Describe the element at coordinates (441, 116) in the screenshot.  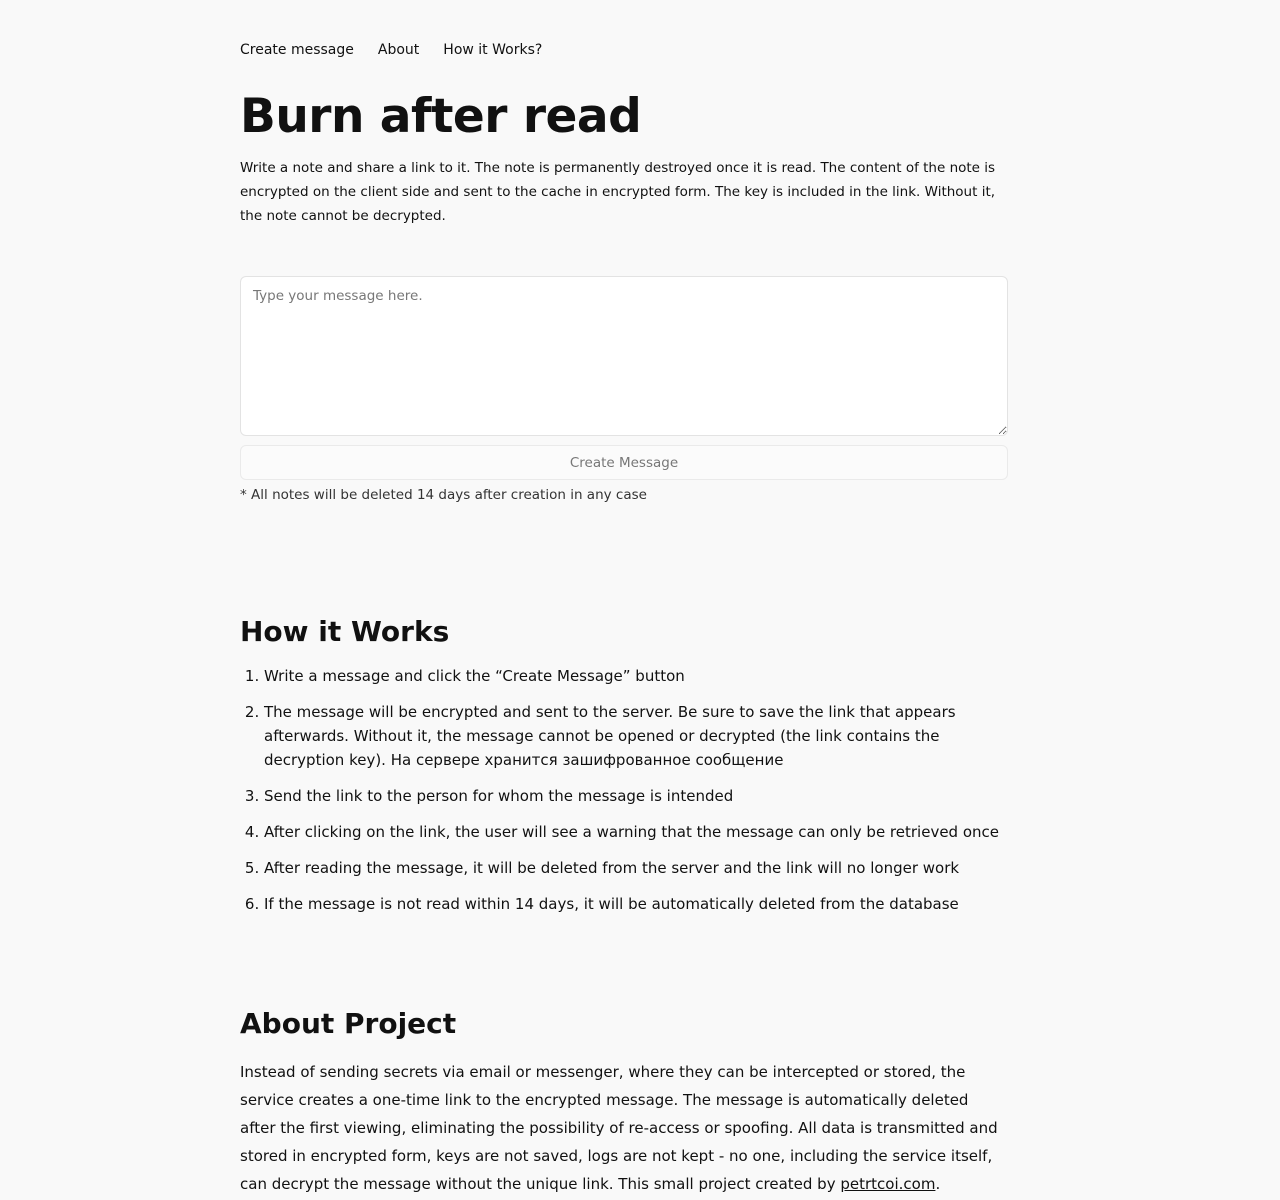
I see `page-title: Burn after read` at that location.